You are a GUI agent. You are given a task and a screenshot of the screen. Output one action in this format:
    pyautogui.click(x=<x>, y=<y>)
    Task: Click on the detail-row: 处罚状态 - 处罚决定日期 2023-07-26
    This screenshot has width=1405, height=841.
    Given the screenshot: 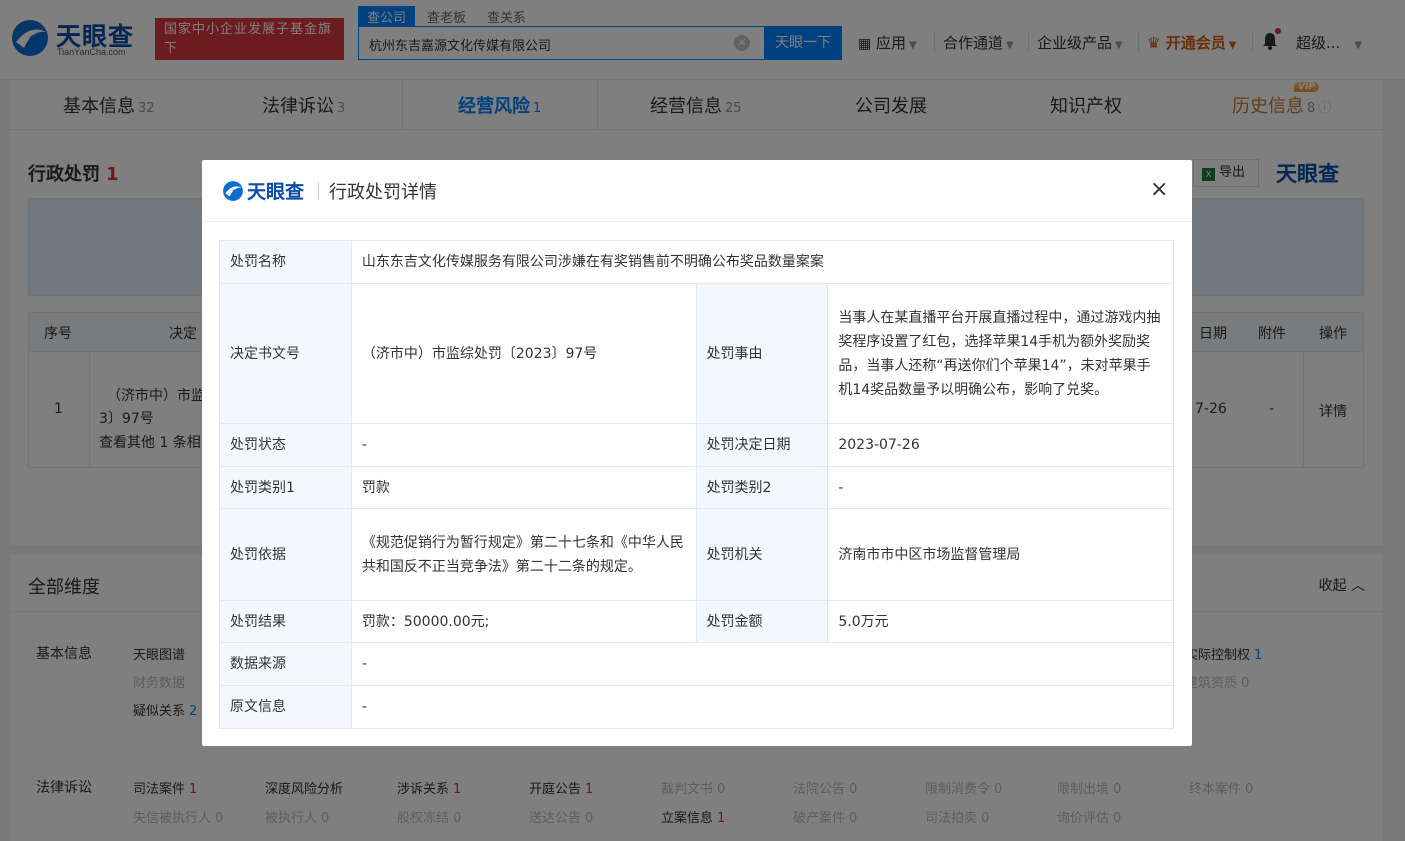 What is the action you would take?
    pyautogui.click(x=696, y=445)
    